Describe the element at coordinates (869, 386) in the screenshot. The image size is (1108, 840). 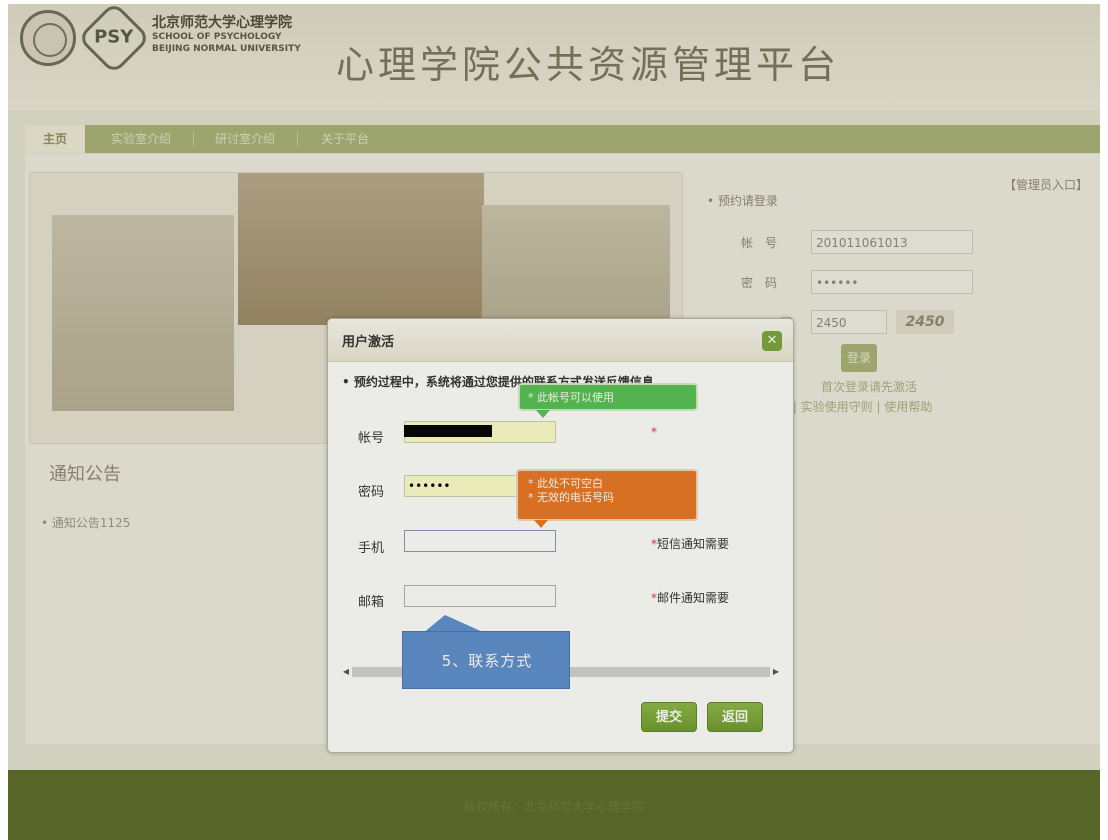
I see `first-login-activate-link: 首次登录请先激活` at that location.